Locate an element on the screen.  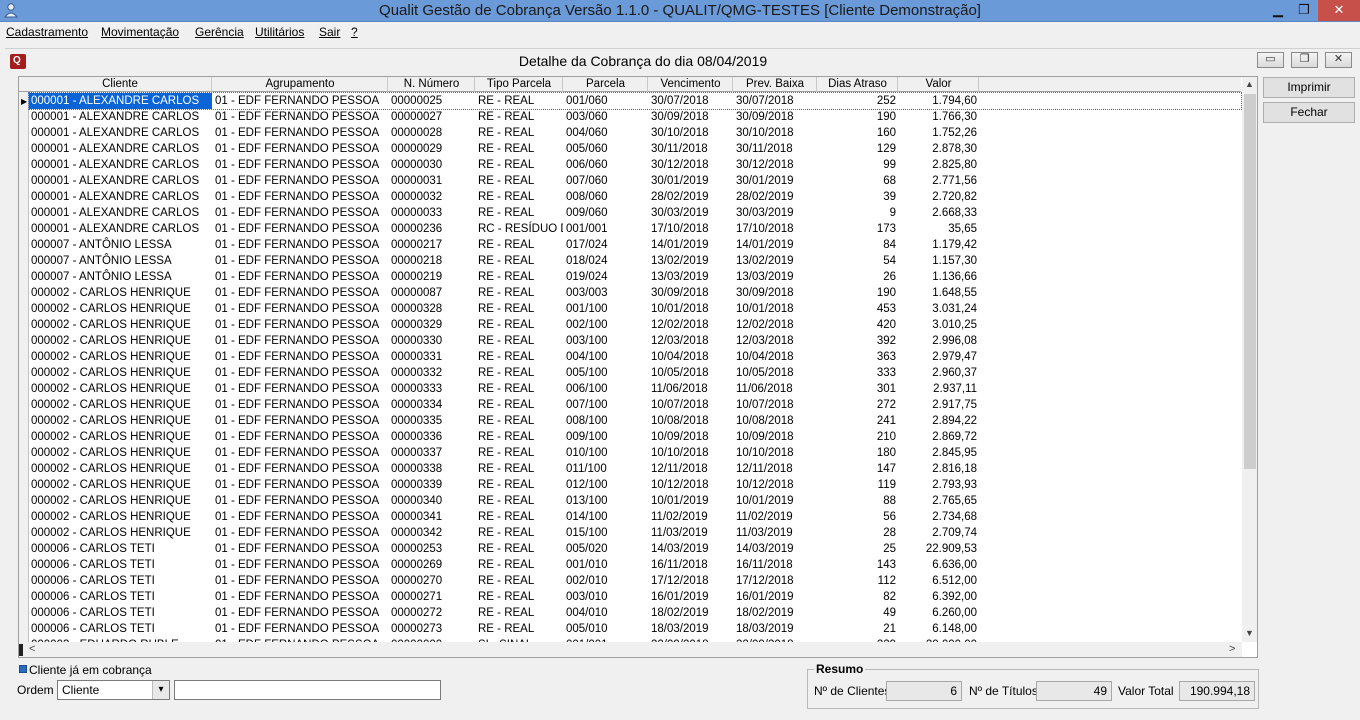
cell-vencimento: 11/03/2019 is located at coordinates (691, 533).